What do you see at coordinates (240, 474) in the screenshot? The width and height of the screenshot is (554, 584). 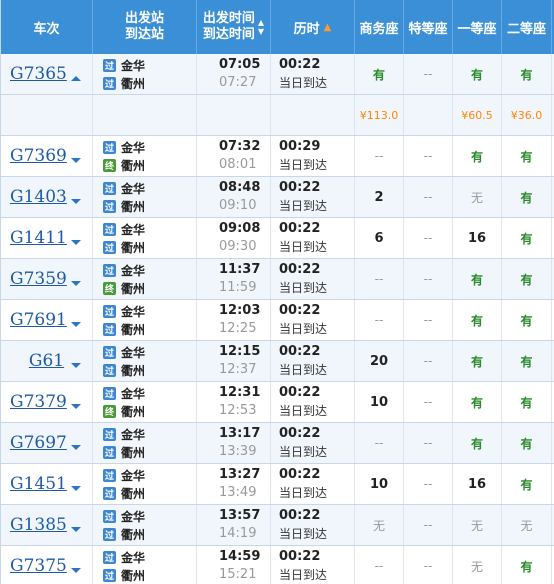 I see `depart-time: 13:27` at bounding box center [240, 474].